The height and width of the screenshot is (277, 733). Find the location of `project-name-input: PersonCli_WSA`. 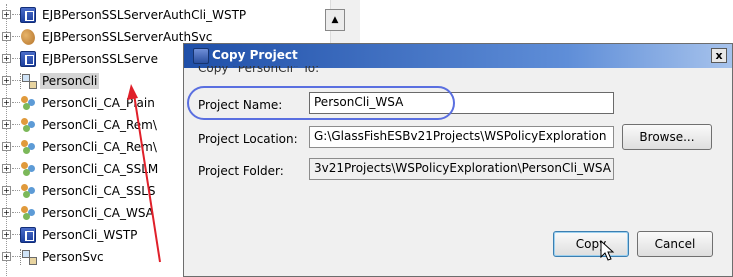

project-name-input: PersonCli_WSA is located at coordinates (461, 103).